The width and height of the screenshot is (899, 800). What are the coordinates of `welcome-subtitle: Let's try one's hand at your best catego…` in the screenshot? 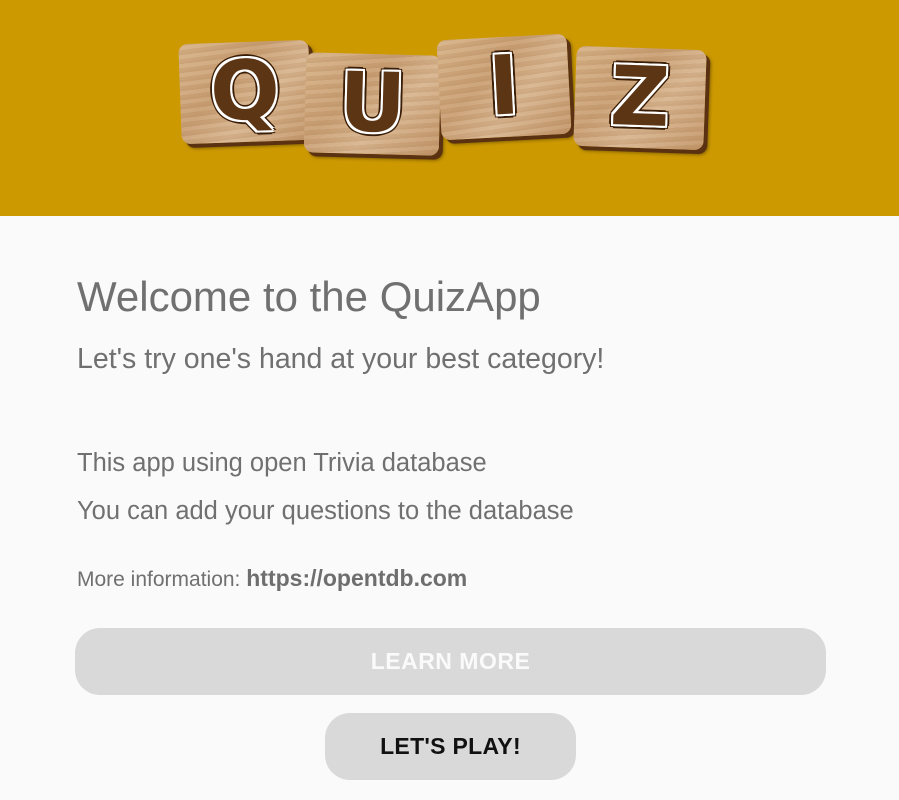 It's located at (341, 359).